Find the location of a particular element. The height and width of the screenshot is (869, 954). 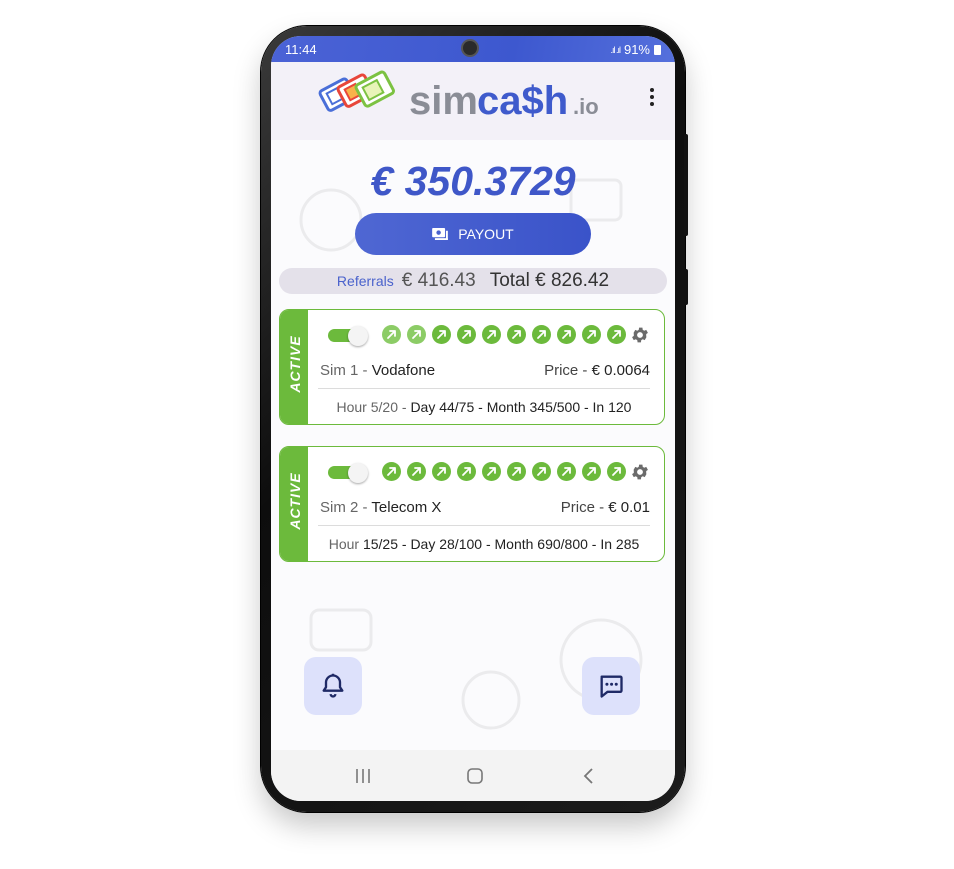

chat-icon is located at coordinates (611, 686).